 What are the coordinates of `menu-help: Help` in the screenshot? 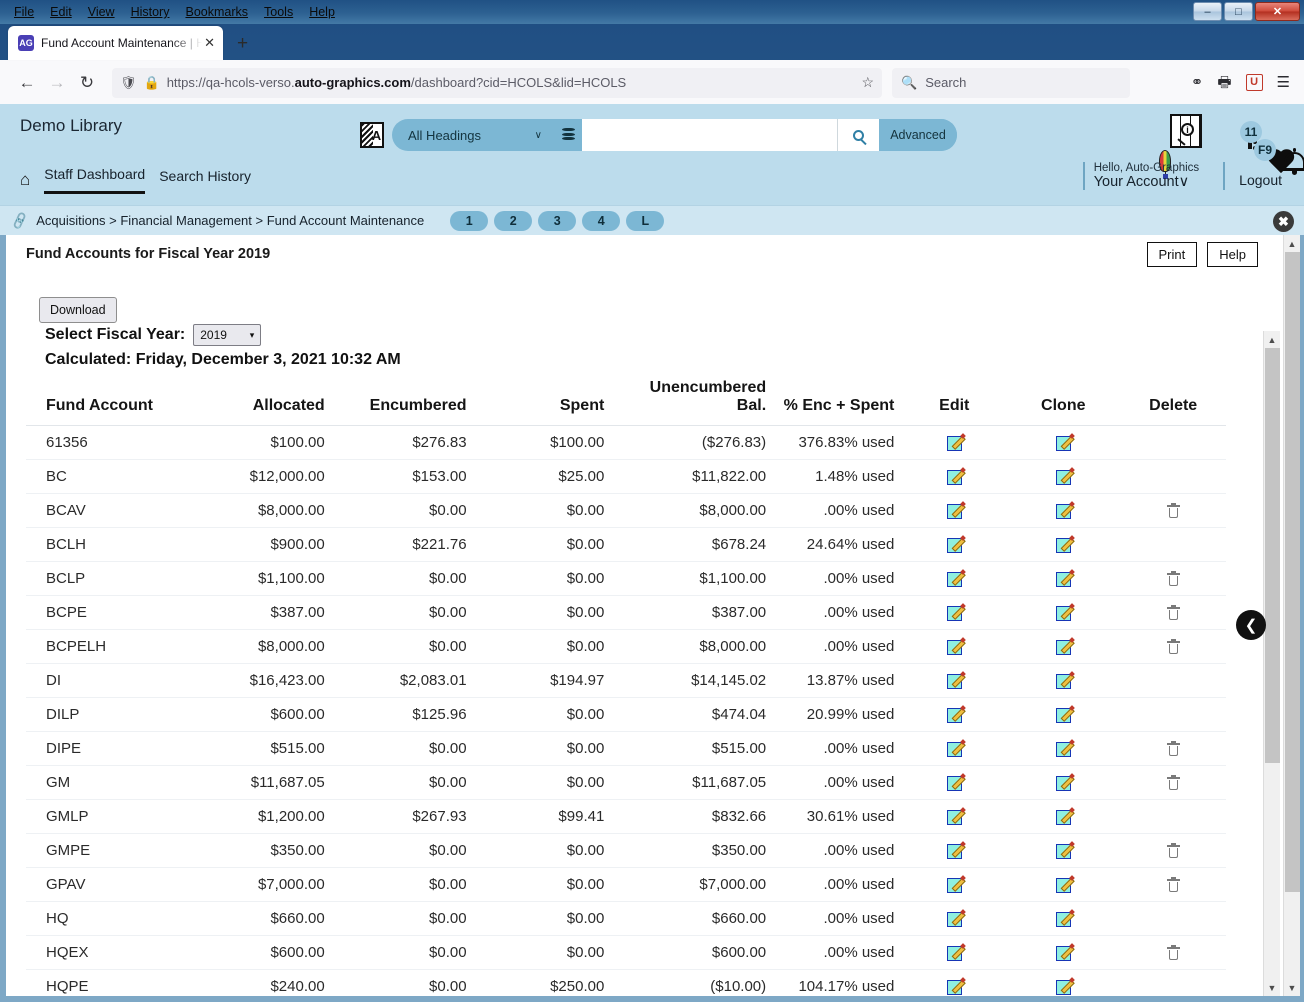 It's located at (322, 12).